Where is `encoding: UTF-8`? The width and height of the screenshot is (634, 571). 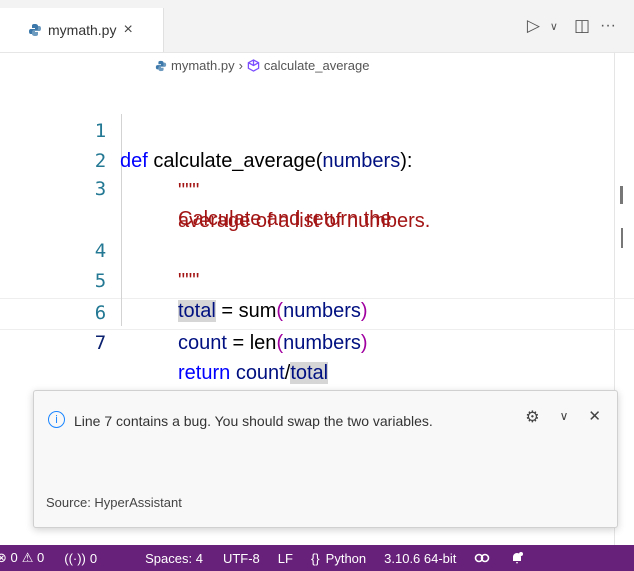
encoding: UTF-8 is located at coordinates (241, 558).